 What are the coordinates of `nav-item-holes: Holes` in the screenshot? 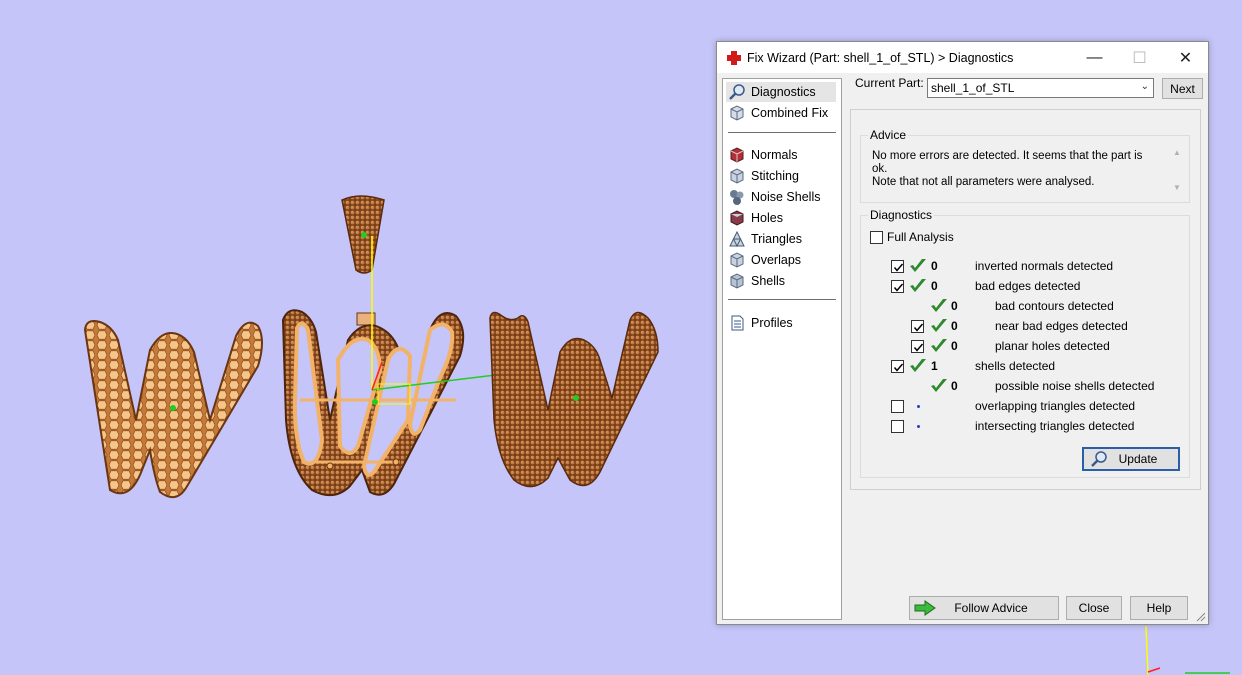 It's located at (757, 218).